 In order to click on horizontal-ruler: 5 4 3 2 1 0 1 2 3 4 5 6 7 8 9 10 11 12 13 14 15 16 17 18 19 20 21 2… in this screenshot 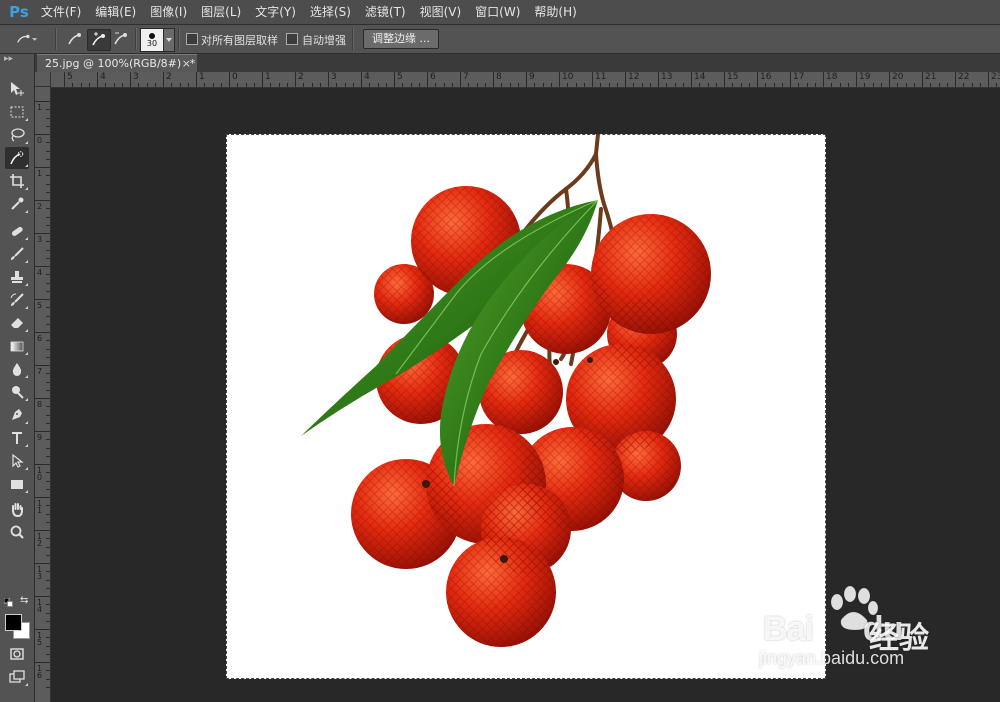, I will do `click(525, 80)`.